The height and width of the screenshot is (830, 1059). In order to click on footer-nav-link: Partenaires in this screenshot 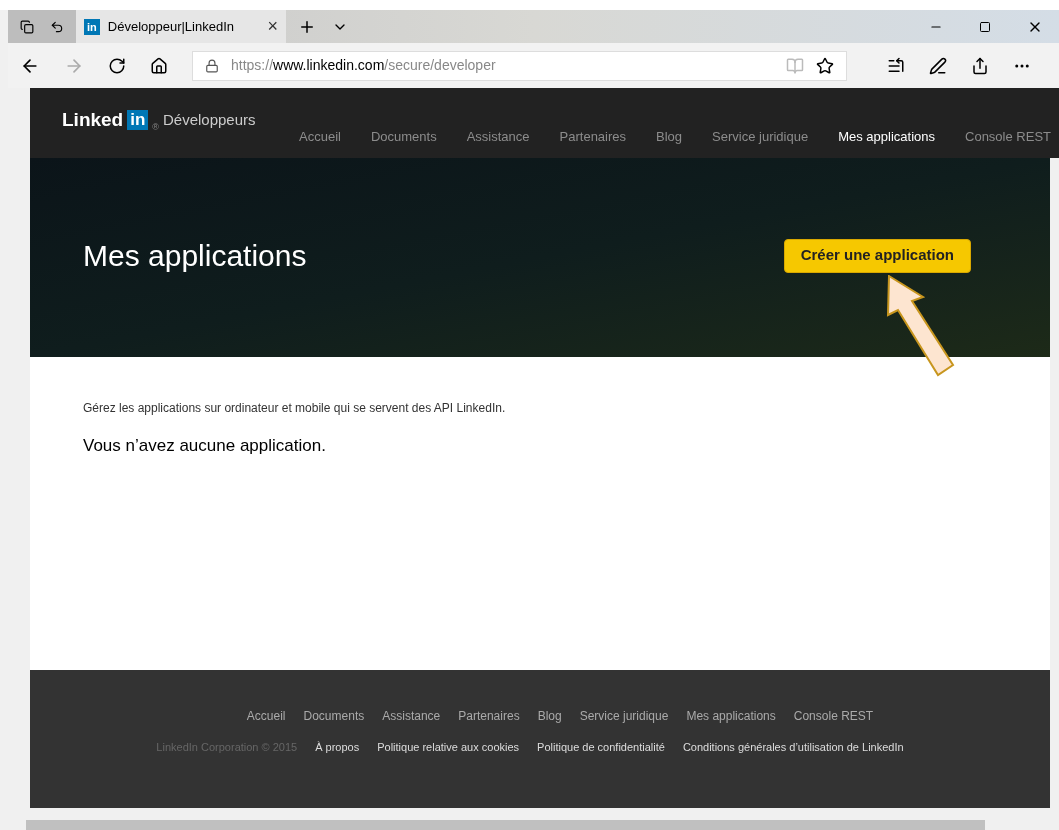, I will do `click(489, 716)`.